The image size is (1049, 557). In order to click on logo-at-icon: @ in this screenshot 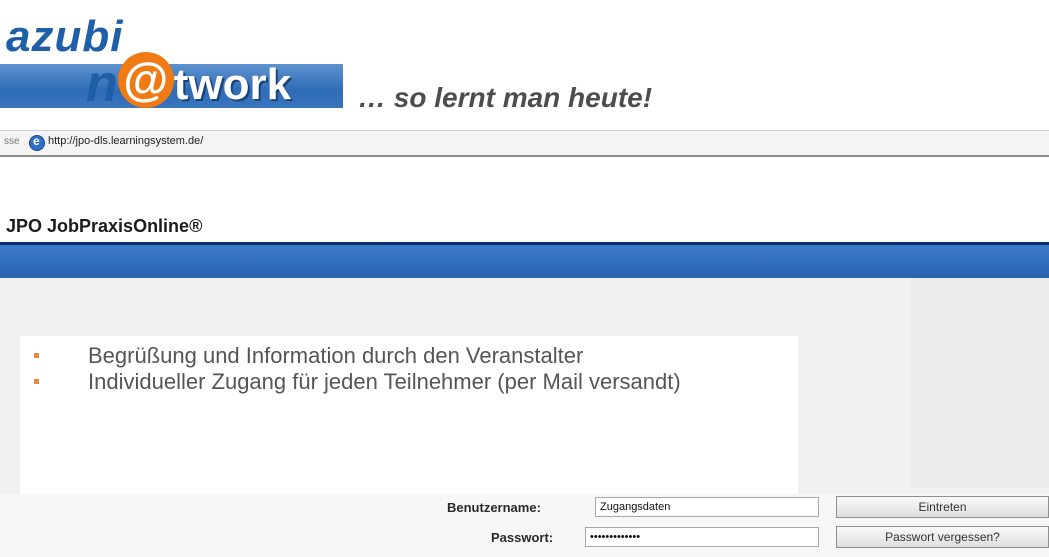, I will do `click(145, 80)`.